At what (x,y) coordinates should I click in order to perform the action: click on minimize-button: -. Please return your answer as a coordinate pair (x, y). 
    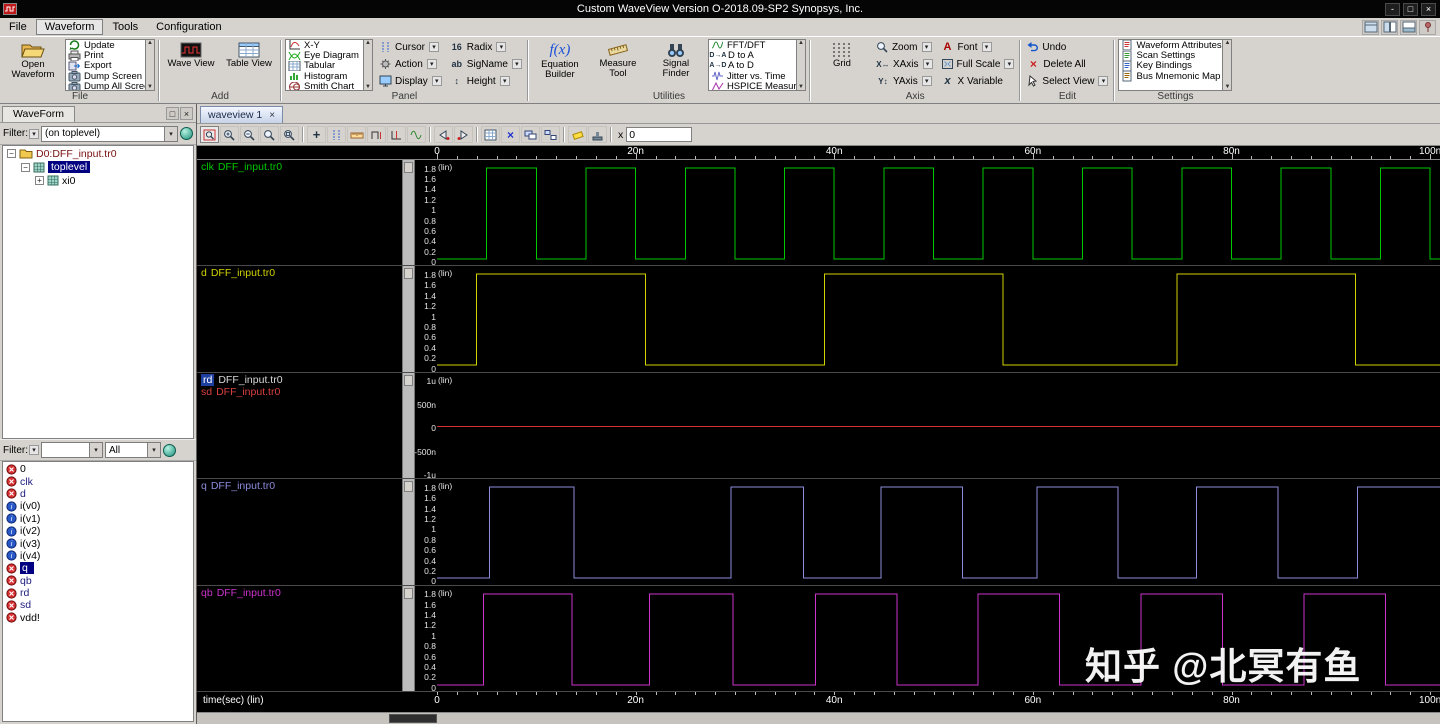
    Looking at the image, I should click on (1392, 9).